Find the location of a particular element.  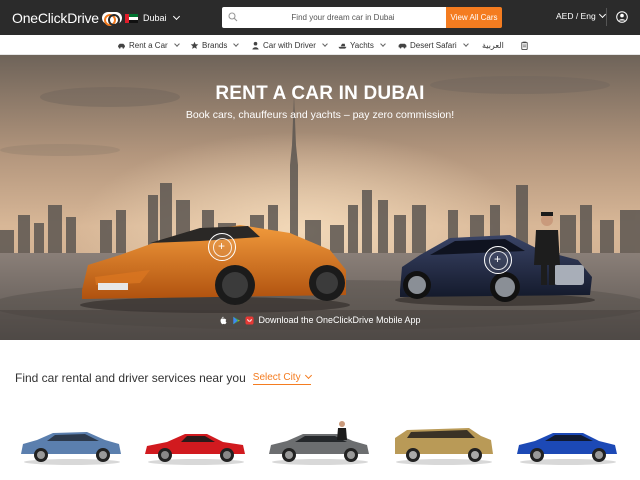

nav-label: Yachts is located at coordinates (362, 45).